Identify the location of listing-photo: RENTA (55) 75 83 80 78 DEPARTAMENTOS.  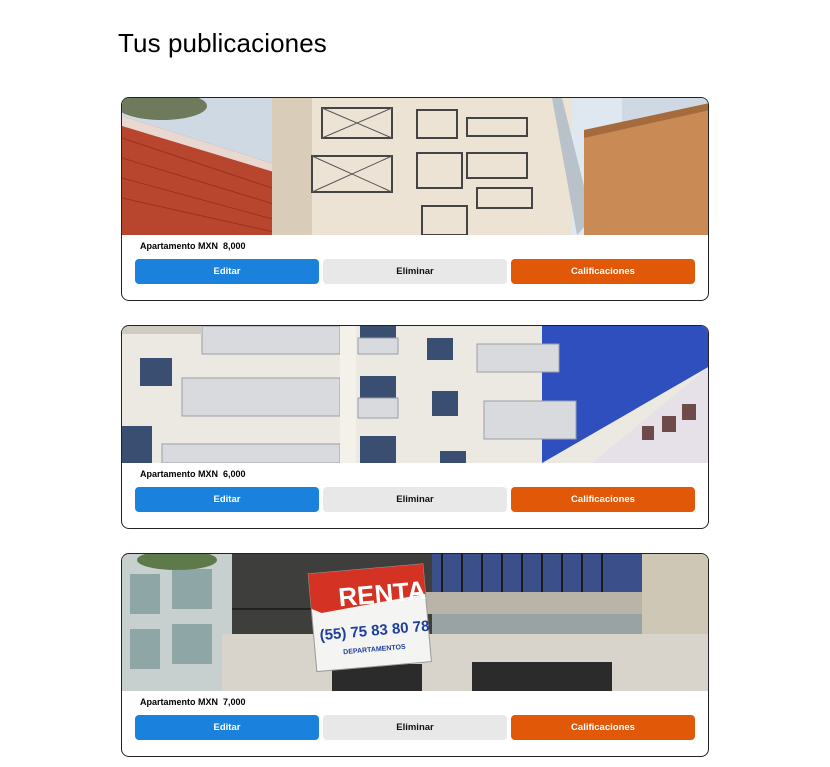
(415, 622).